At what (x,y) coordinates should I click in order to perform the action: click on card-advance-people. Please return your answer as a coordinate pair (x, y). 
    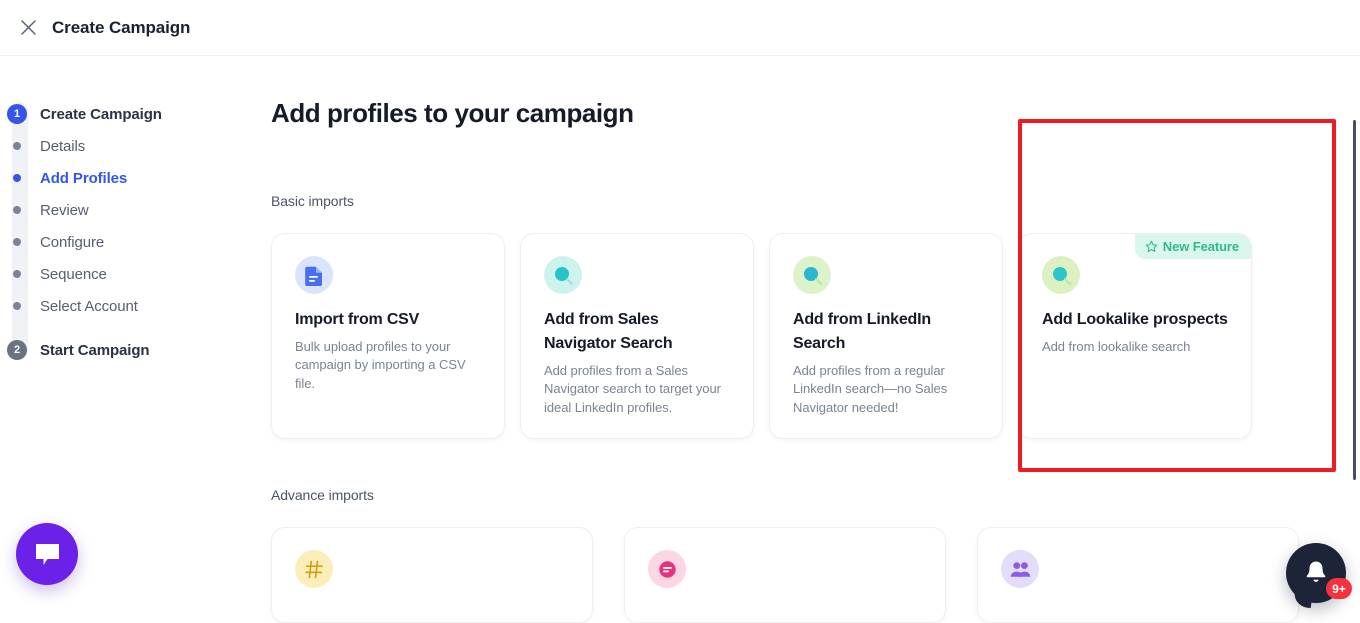
    Looking at the image, I should click on (1138, 575).